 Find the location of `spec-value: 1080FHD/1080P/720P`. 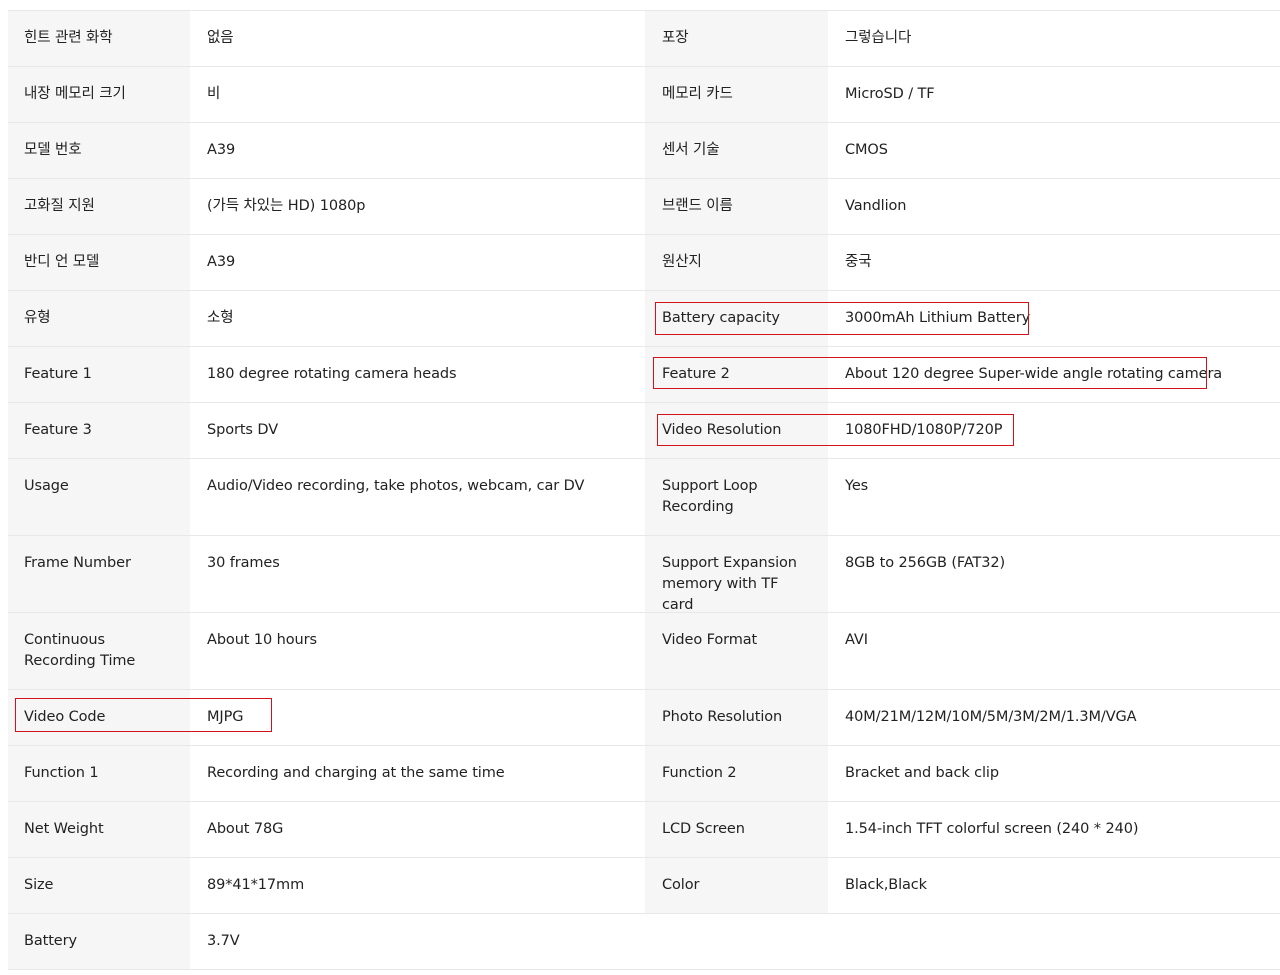

spec-value: 1080FHD/1080P/720P is located at coordinates (1054, 430).